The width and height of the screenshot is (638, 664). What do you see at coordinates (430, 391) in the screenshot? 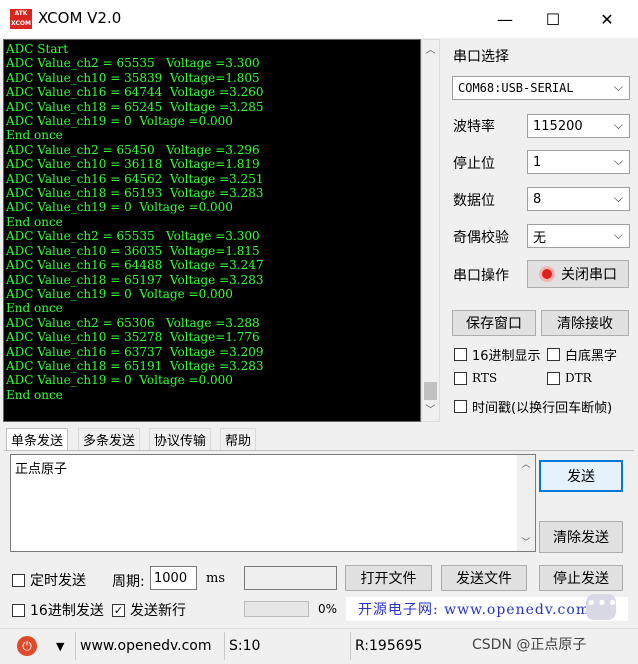
I see `scrollbar-thumb` at bounding box center [430, 391].